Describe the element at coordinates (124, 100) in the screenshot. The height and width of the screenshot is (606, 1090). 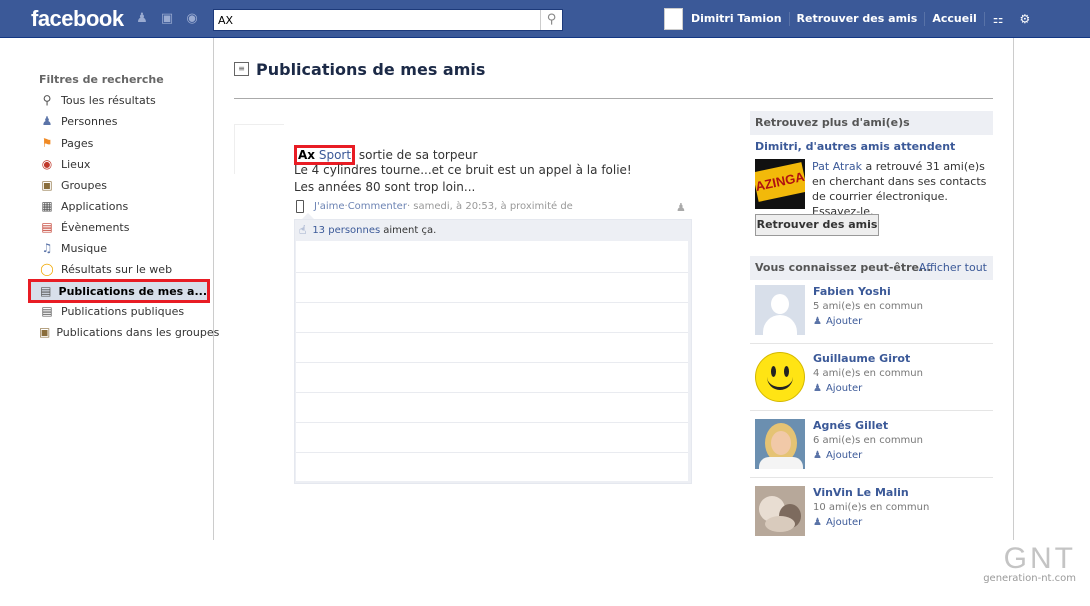
I see `filter-all-results: ⚲ Tous les résultats` at that location.